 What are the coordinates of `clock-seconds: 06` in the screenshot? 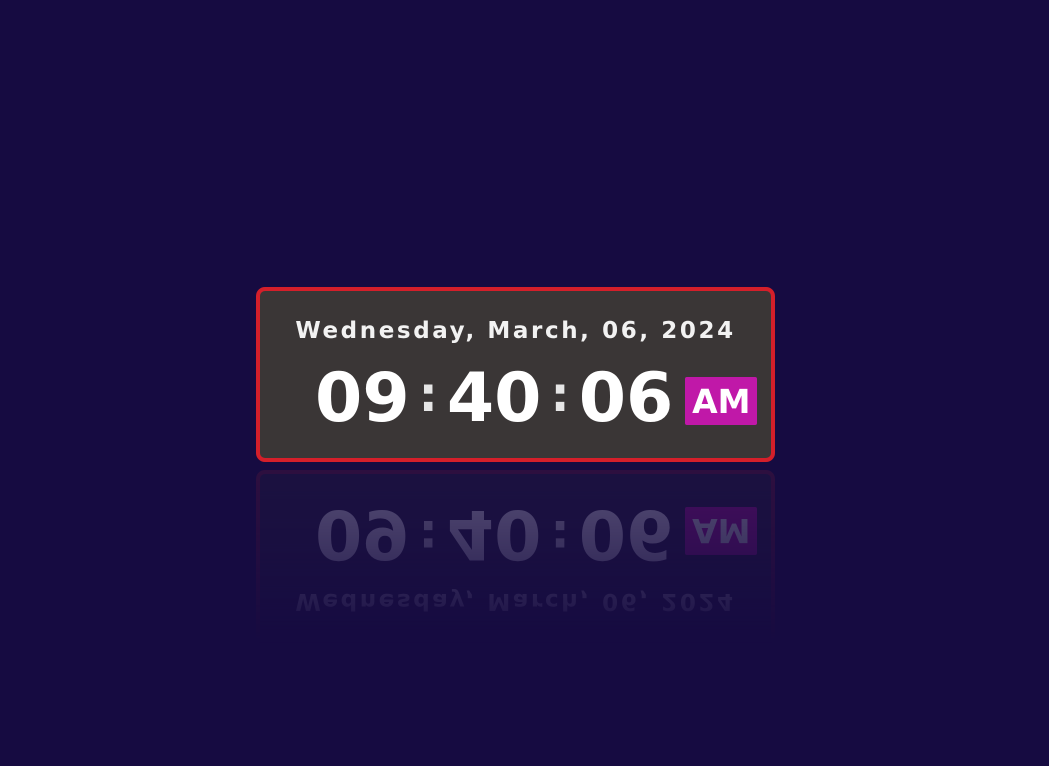 It's located at (626, 398).